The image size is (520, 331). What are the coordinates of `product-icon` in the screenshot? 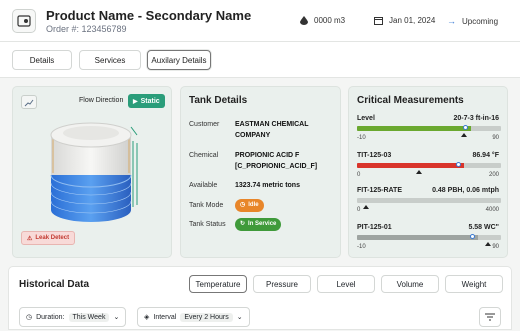 It's located at (24, 21).